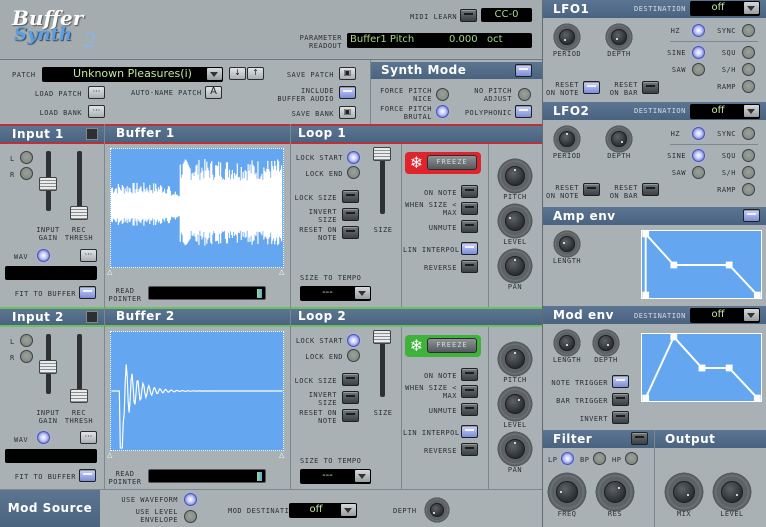 The image size is (766, 527). I want to click on lfo2-sine-radio, so click(698, 155).